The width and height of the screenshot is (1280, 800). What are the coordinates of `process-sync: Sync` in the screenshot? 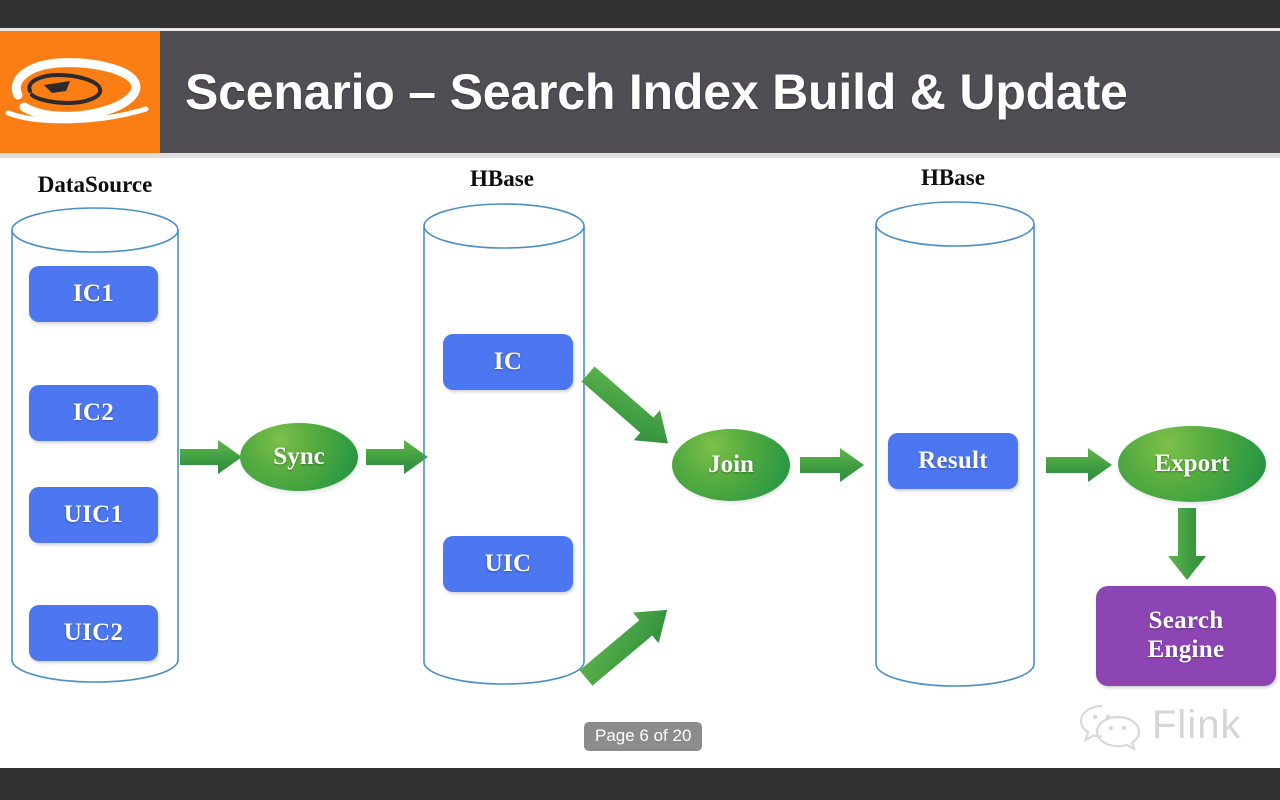 It's located at (299, 457).